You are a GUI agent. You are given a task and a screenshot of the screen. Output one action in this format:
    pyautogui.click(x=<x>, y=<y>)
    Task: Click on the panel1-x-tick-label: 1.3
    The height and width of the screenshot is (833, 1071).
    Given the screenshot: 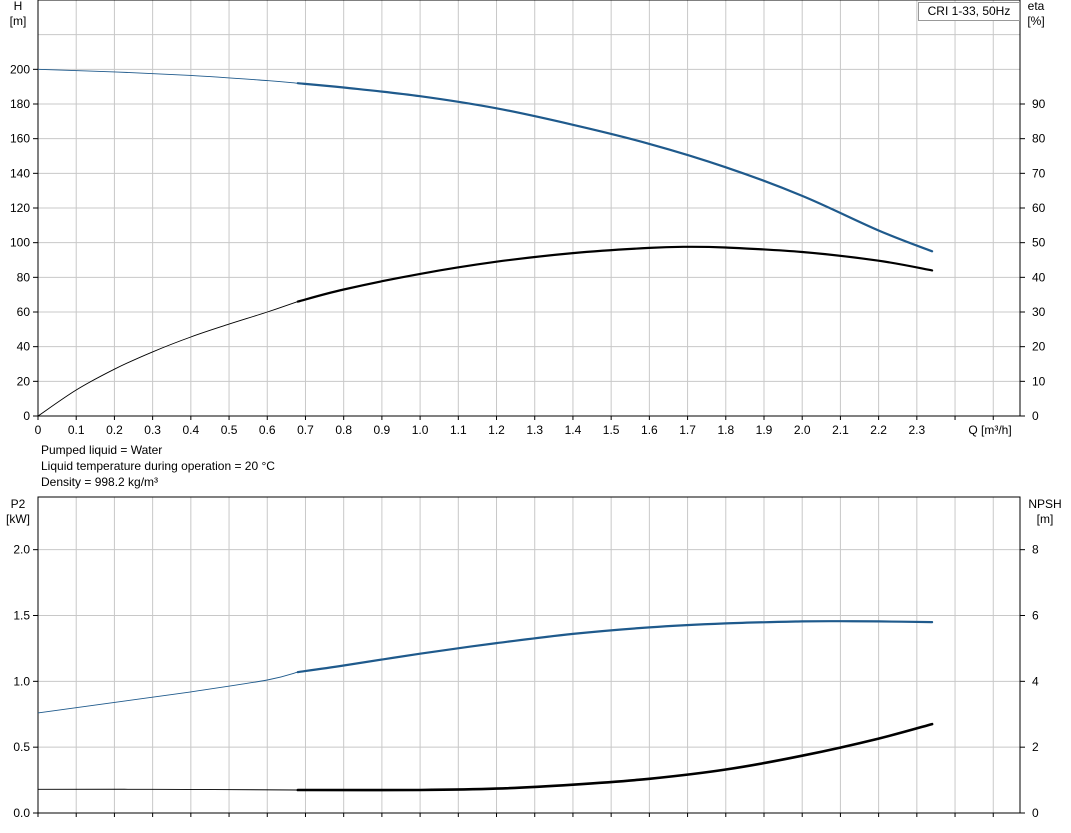 What is the action you would take?
    pyautogui.click(x=534, y=430)
    